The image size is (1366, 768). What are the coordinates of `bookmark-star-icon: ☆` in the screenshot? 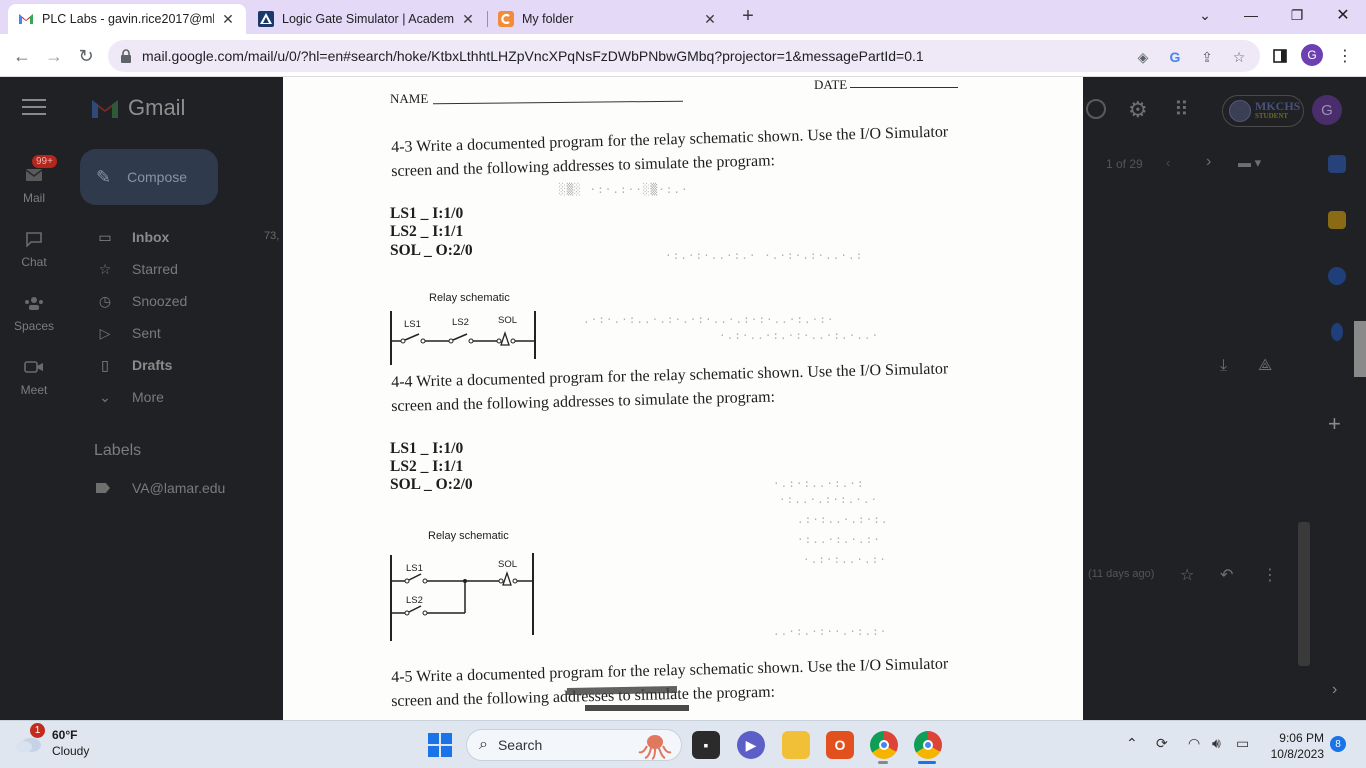 It's located at (1239, 57).